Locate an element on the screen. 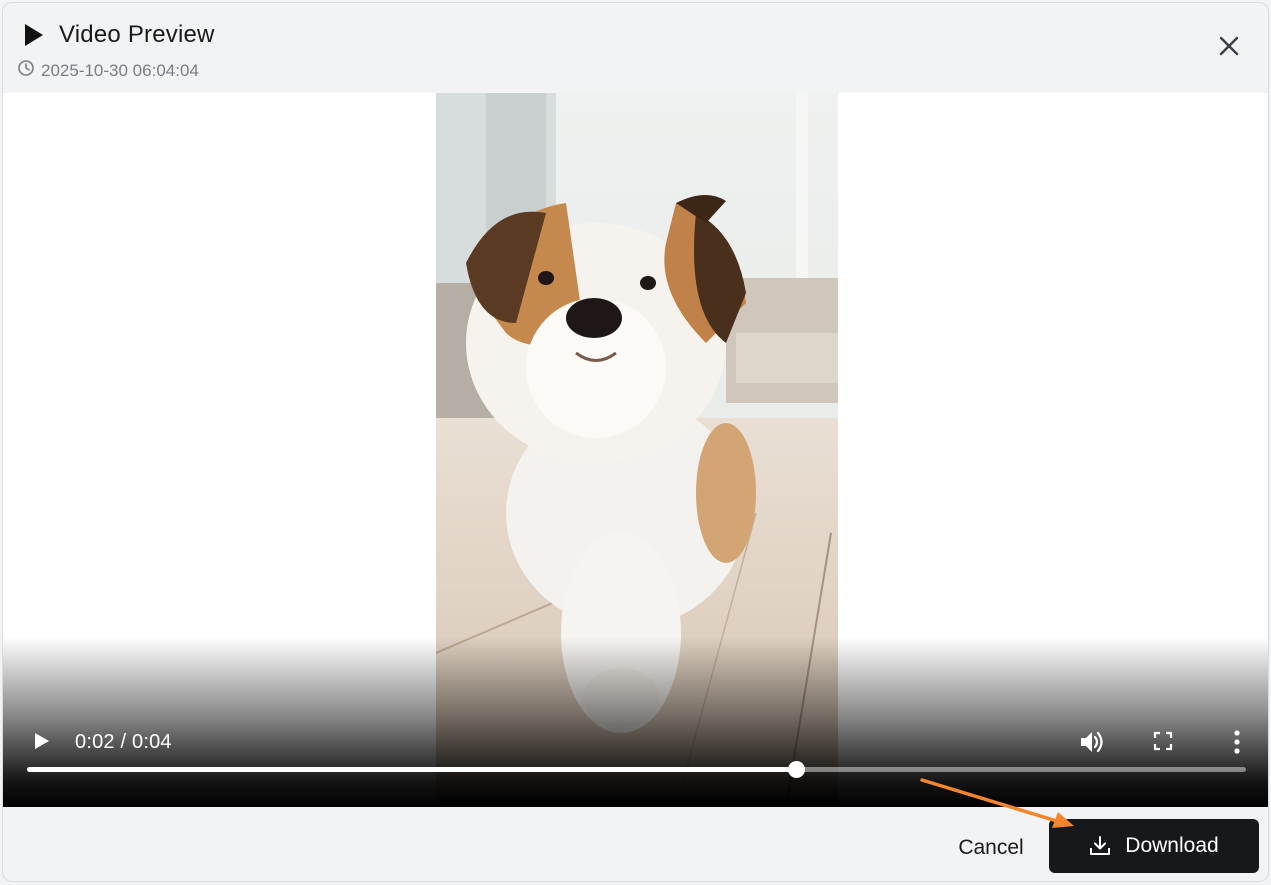  timestamp: 2025-10-30 06:04:04 is located at coordinates (120, 70).